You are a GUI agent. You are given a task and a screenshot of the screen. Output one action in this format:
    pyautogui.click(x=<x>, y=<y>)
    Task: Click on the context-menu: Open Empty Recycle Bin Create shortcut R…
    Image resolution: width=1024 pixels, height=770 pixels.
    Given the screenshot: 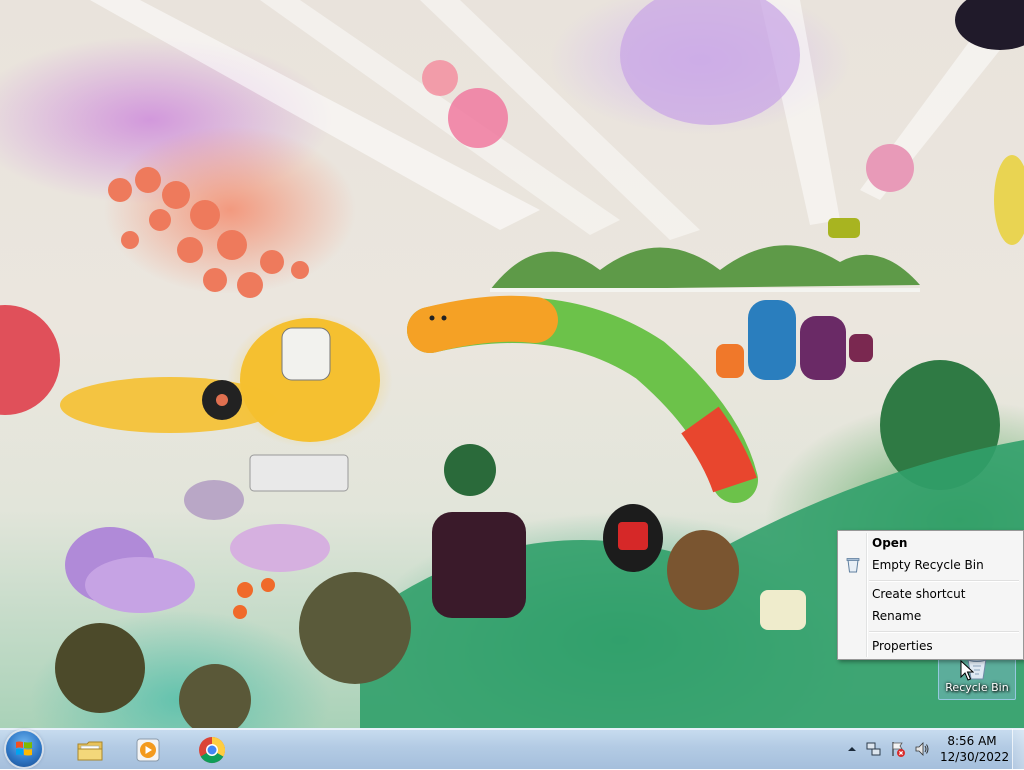 What is the action you would take?
    pyautogui.click(x=930, y=595)
    